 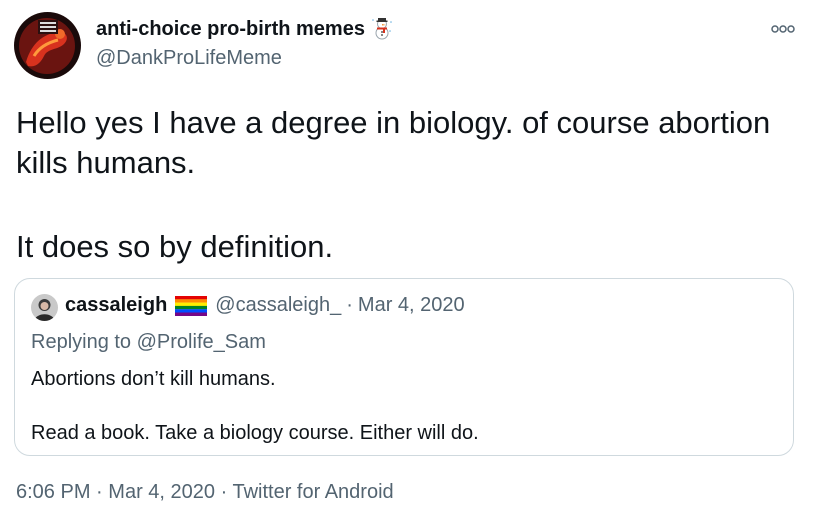 I want to click on quoted-tweet-date: Mar 4, 2020, so click(x=411, y=305).